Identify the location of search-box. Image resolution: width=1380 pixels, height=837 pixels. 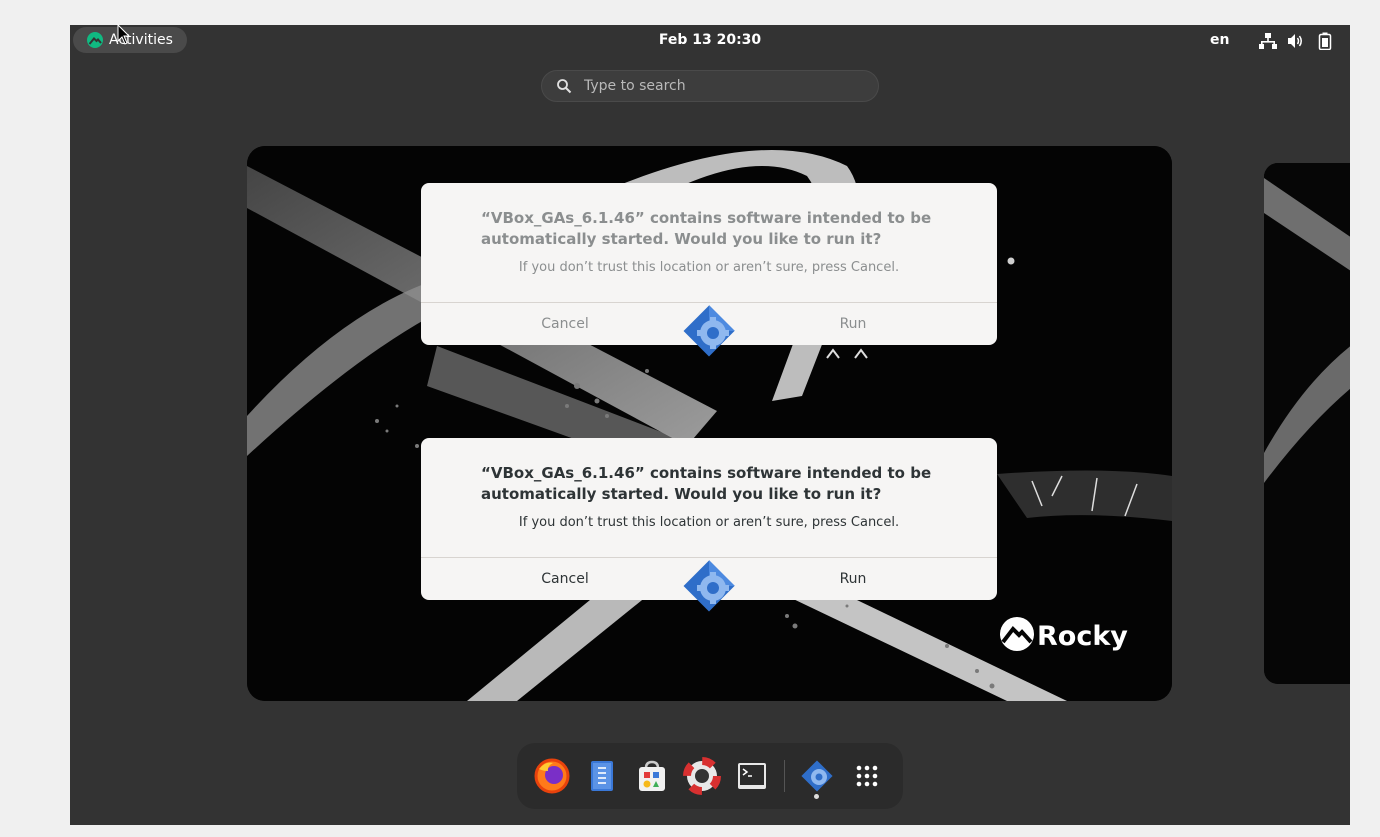
(710, 86).